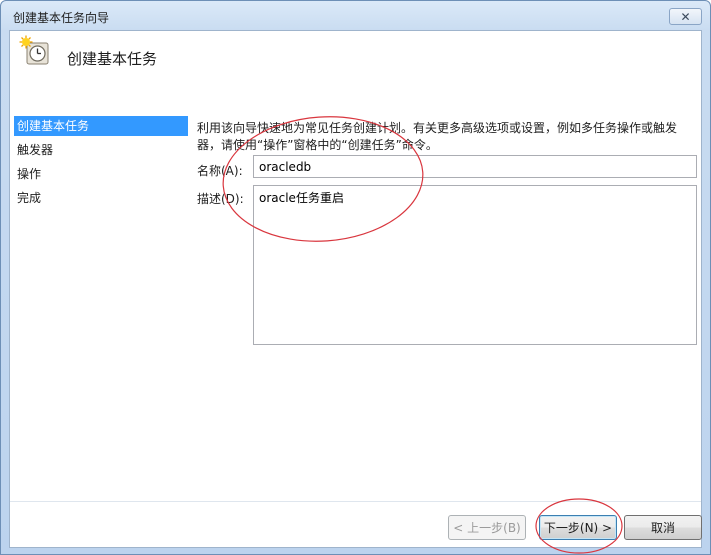  I want to click on step-action: 操作, so click(101, 174).